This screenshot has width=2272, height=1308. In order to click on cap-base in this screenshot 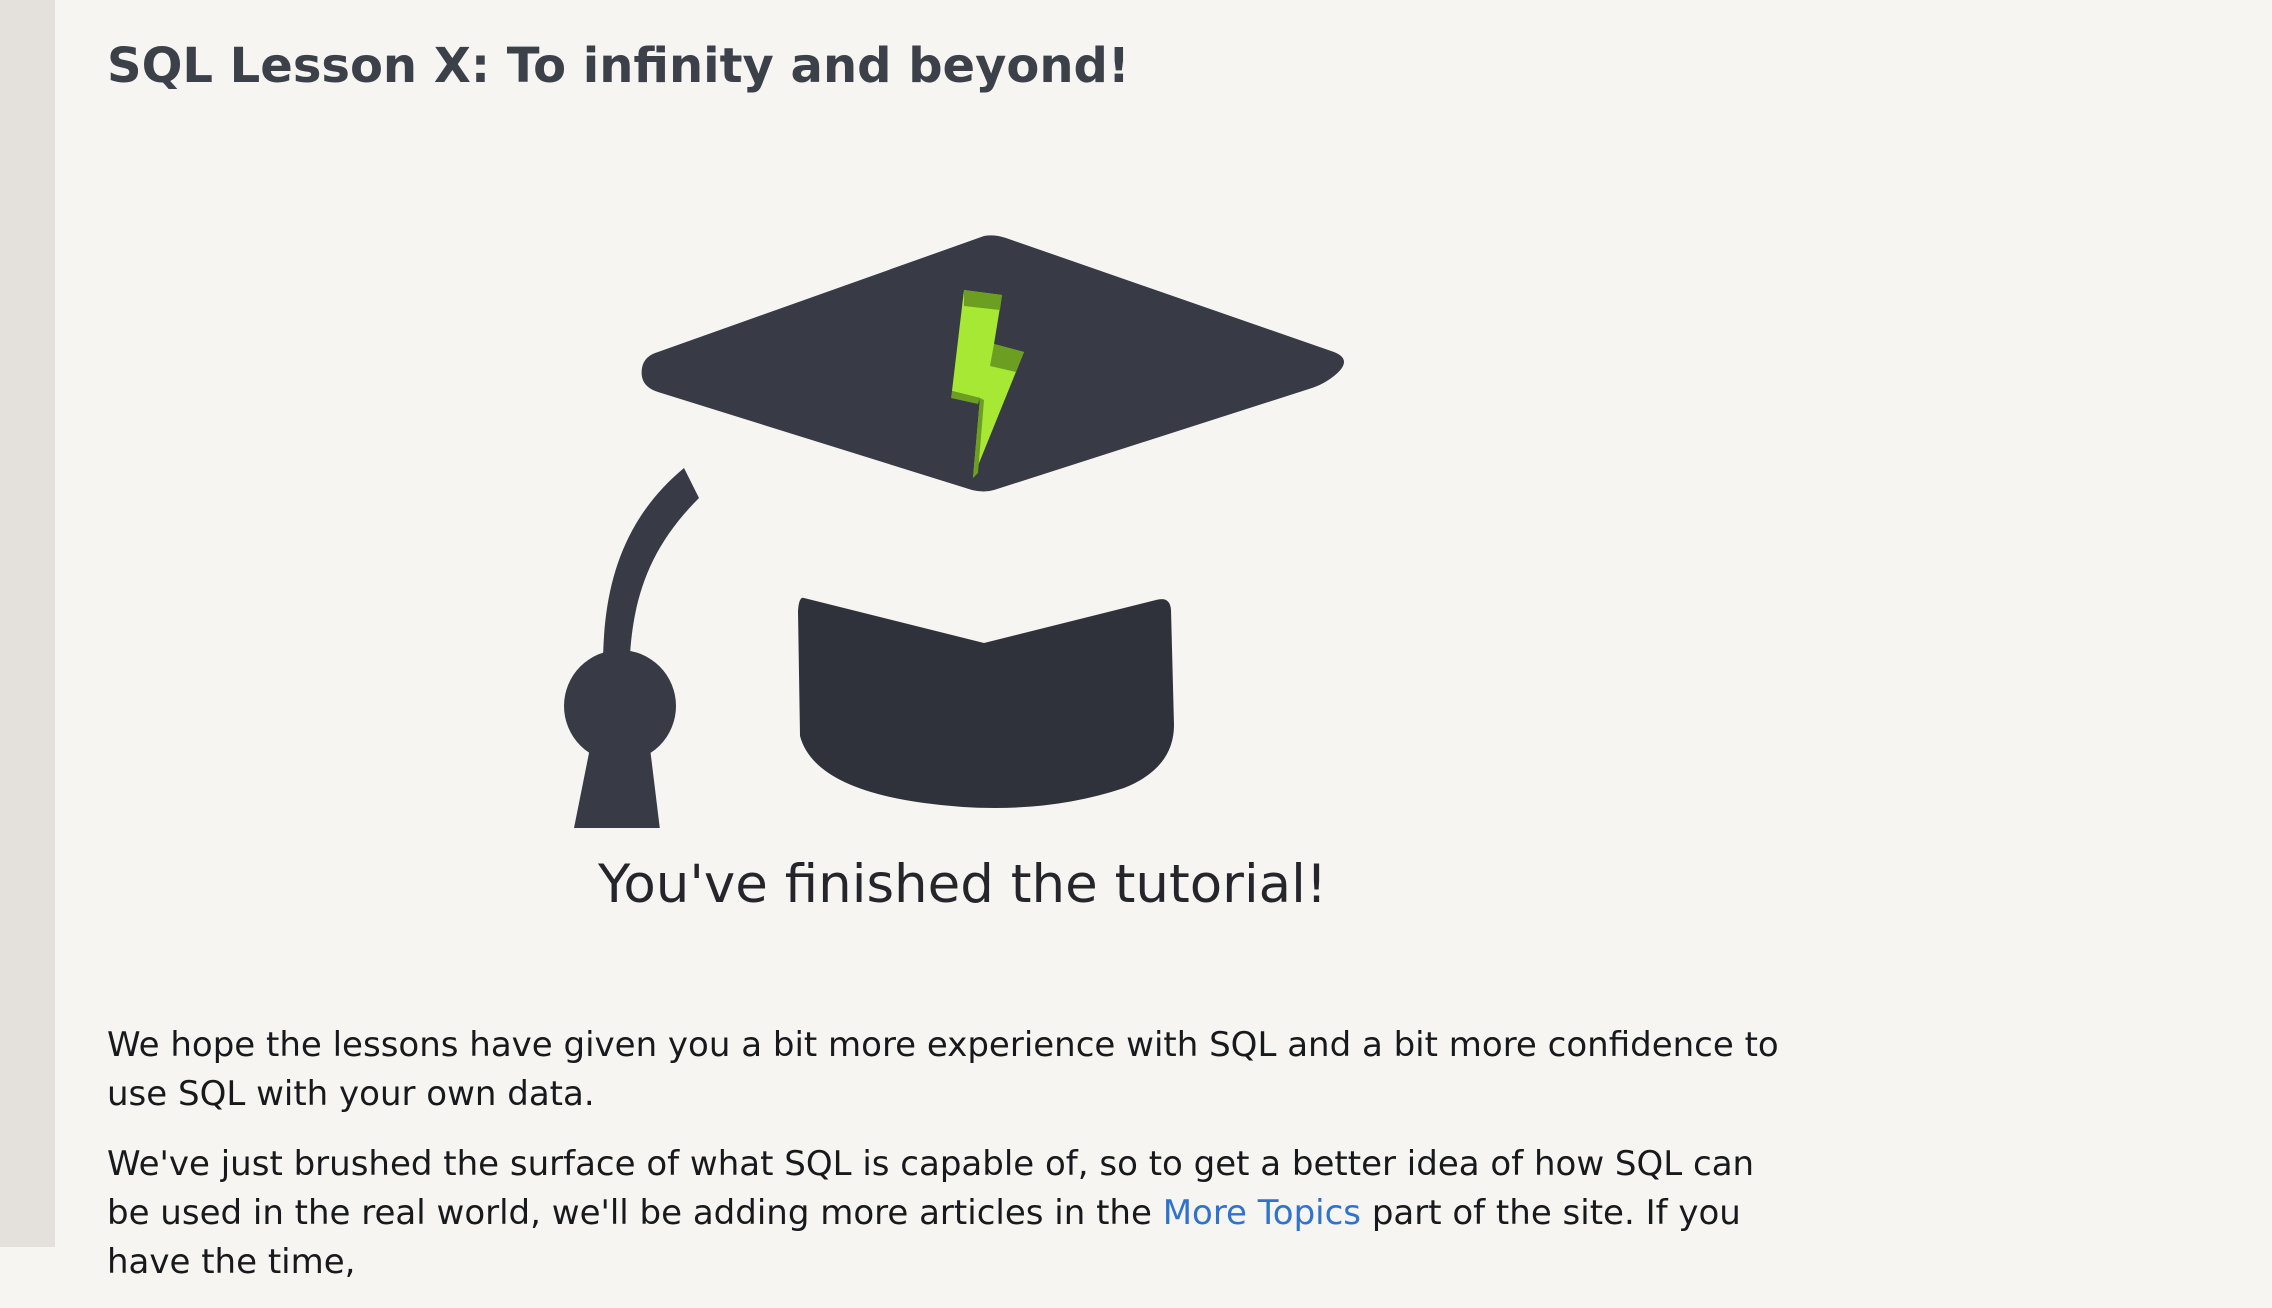, I will do `click(986, 702)`.